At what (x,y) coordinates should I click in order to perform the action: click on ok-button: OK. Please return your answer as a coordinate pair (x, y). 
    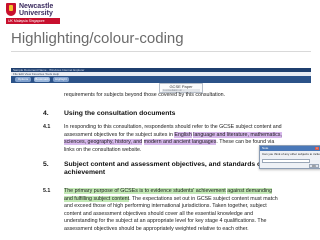
    Looking at the image, I should click on (314, 166).